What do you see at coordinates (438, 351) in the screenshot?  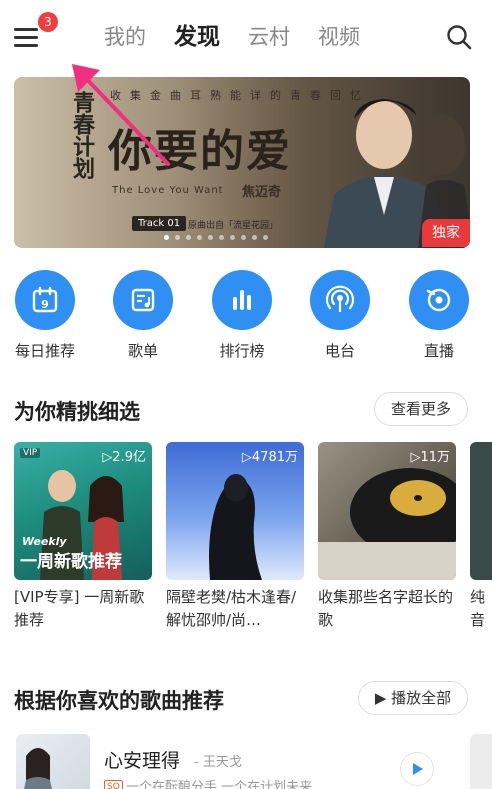 I see `quick-label: 直播` at bounding box center [438, 351].